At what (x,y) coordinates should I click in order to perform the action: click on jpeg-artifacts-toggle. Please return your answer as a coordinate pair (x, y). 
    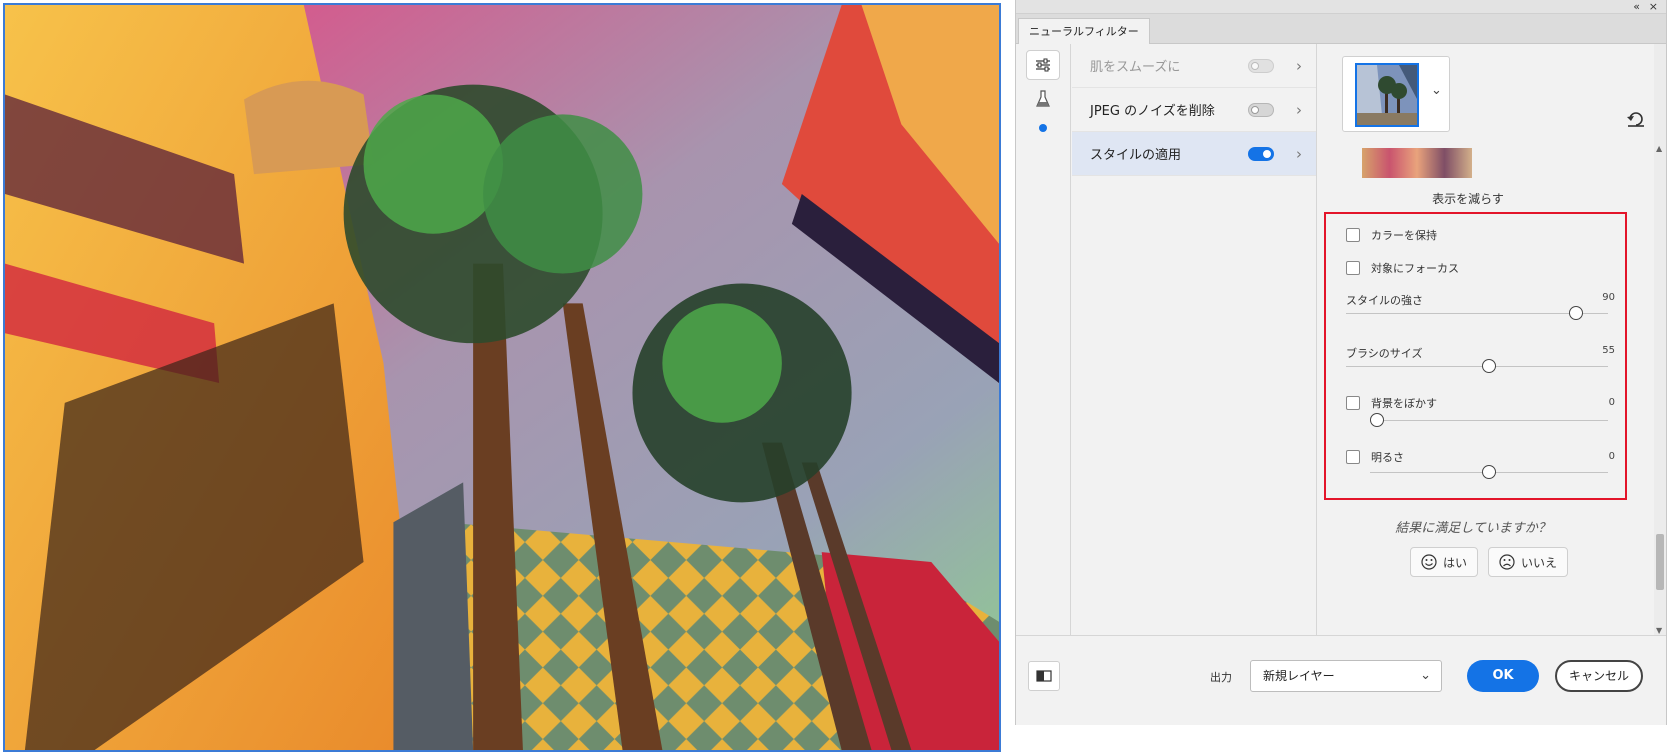
    Looking at the image, I should click on (1261, 110).